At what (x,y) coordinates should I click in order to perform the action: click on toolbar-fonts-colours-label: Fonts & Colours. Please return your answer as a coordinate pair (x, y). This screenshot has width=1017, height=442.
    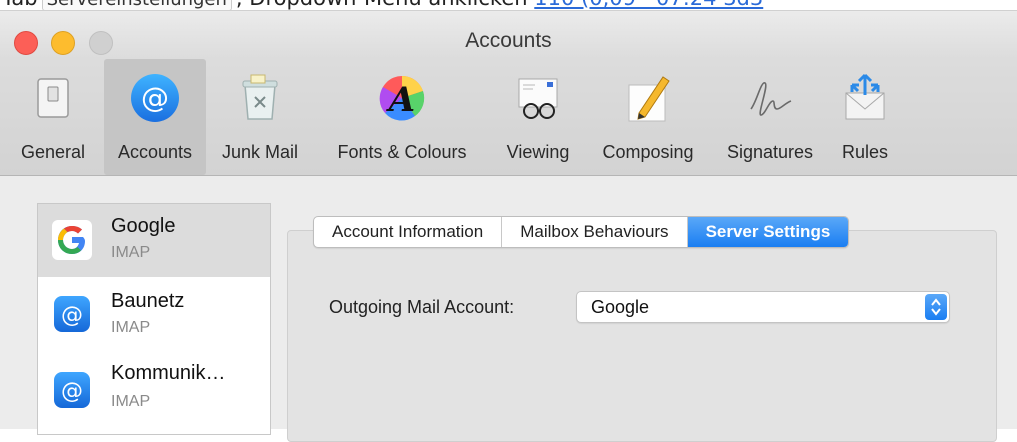
    Looking at the image, I should click on (402, 152).